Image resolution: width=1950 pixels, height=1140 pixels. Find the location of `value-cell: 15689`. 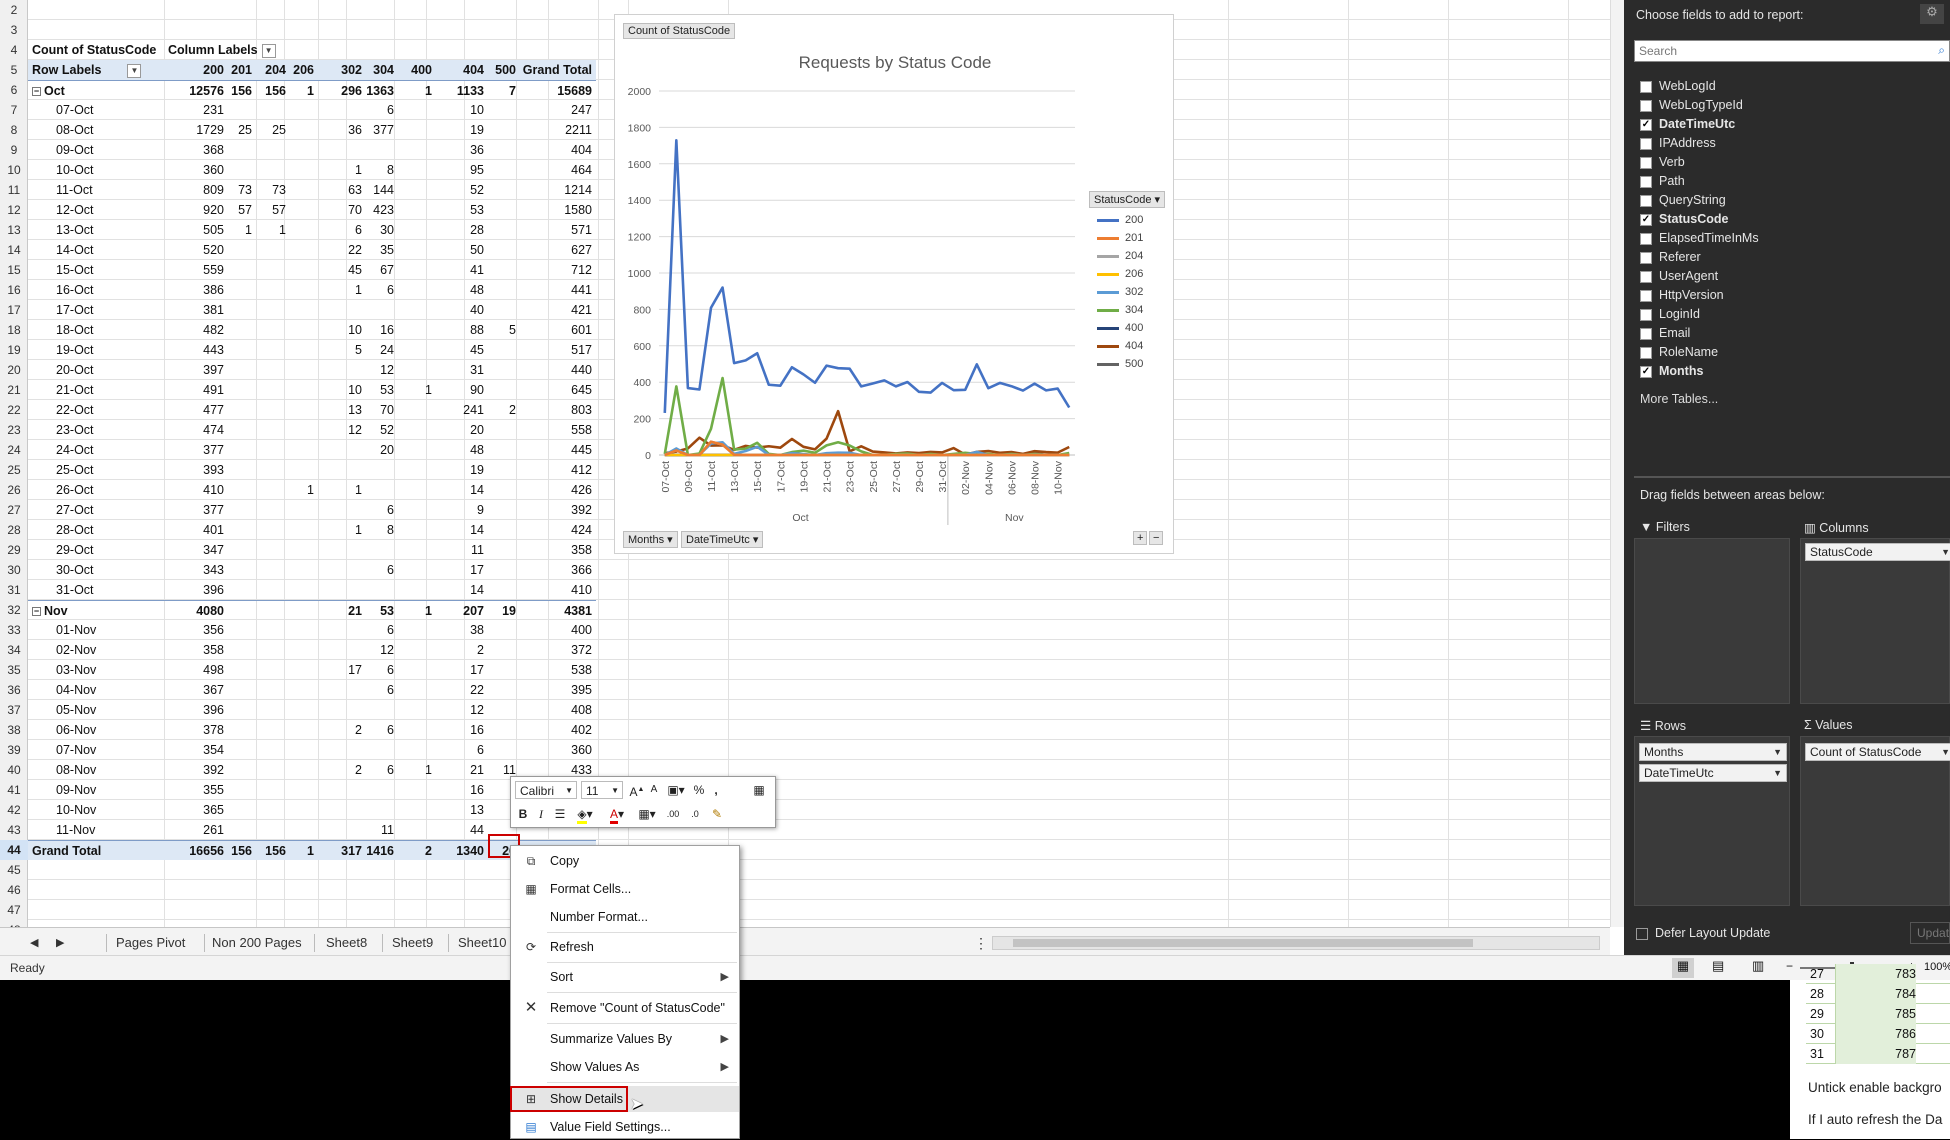

value-cell: 15689 is located at coordinates (558, 91).